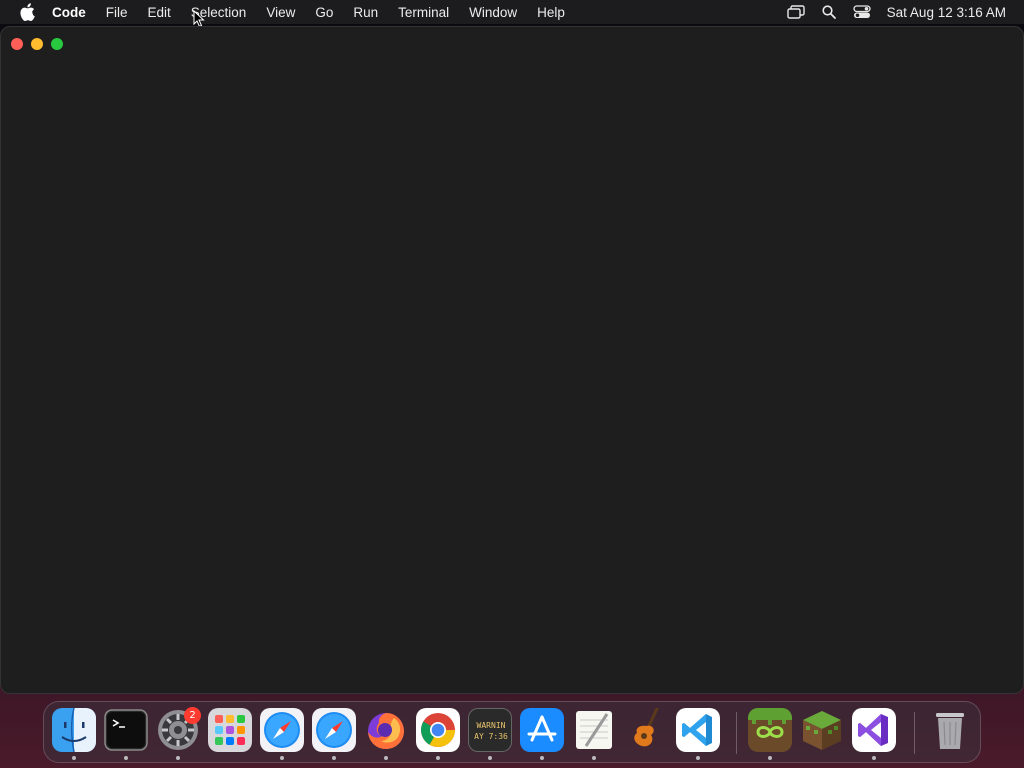 The width and height of the screenshot is (1024, 768). Describe the element at coordinates (862, 12) in the screenshot. I see `control-center-icon` at that location.